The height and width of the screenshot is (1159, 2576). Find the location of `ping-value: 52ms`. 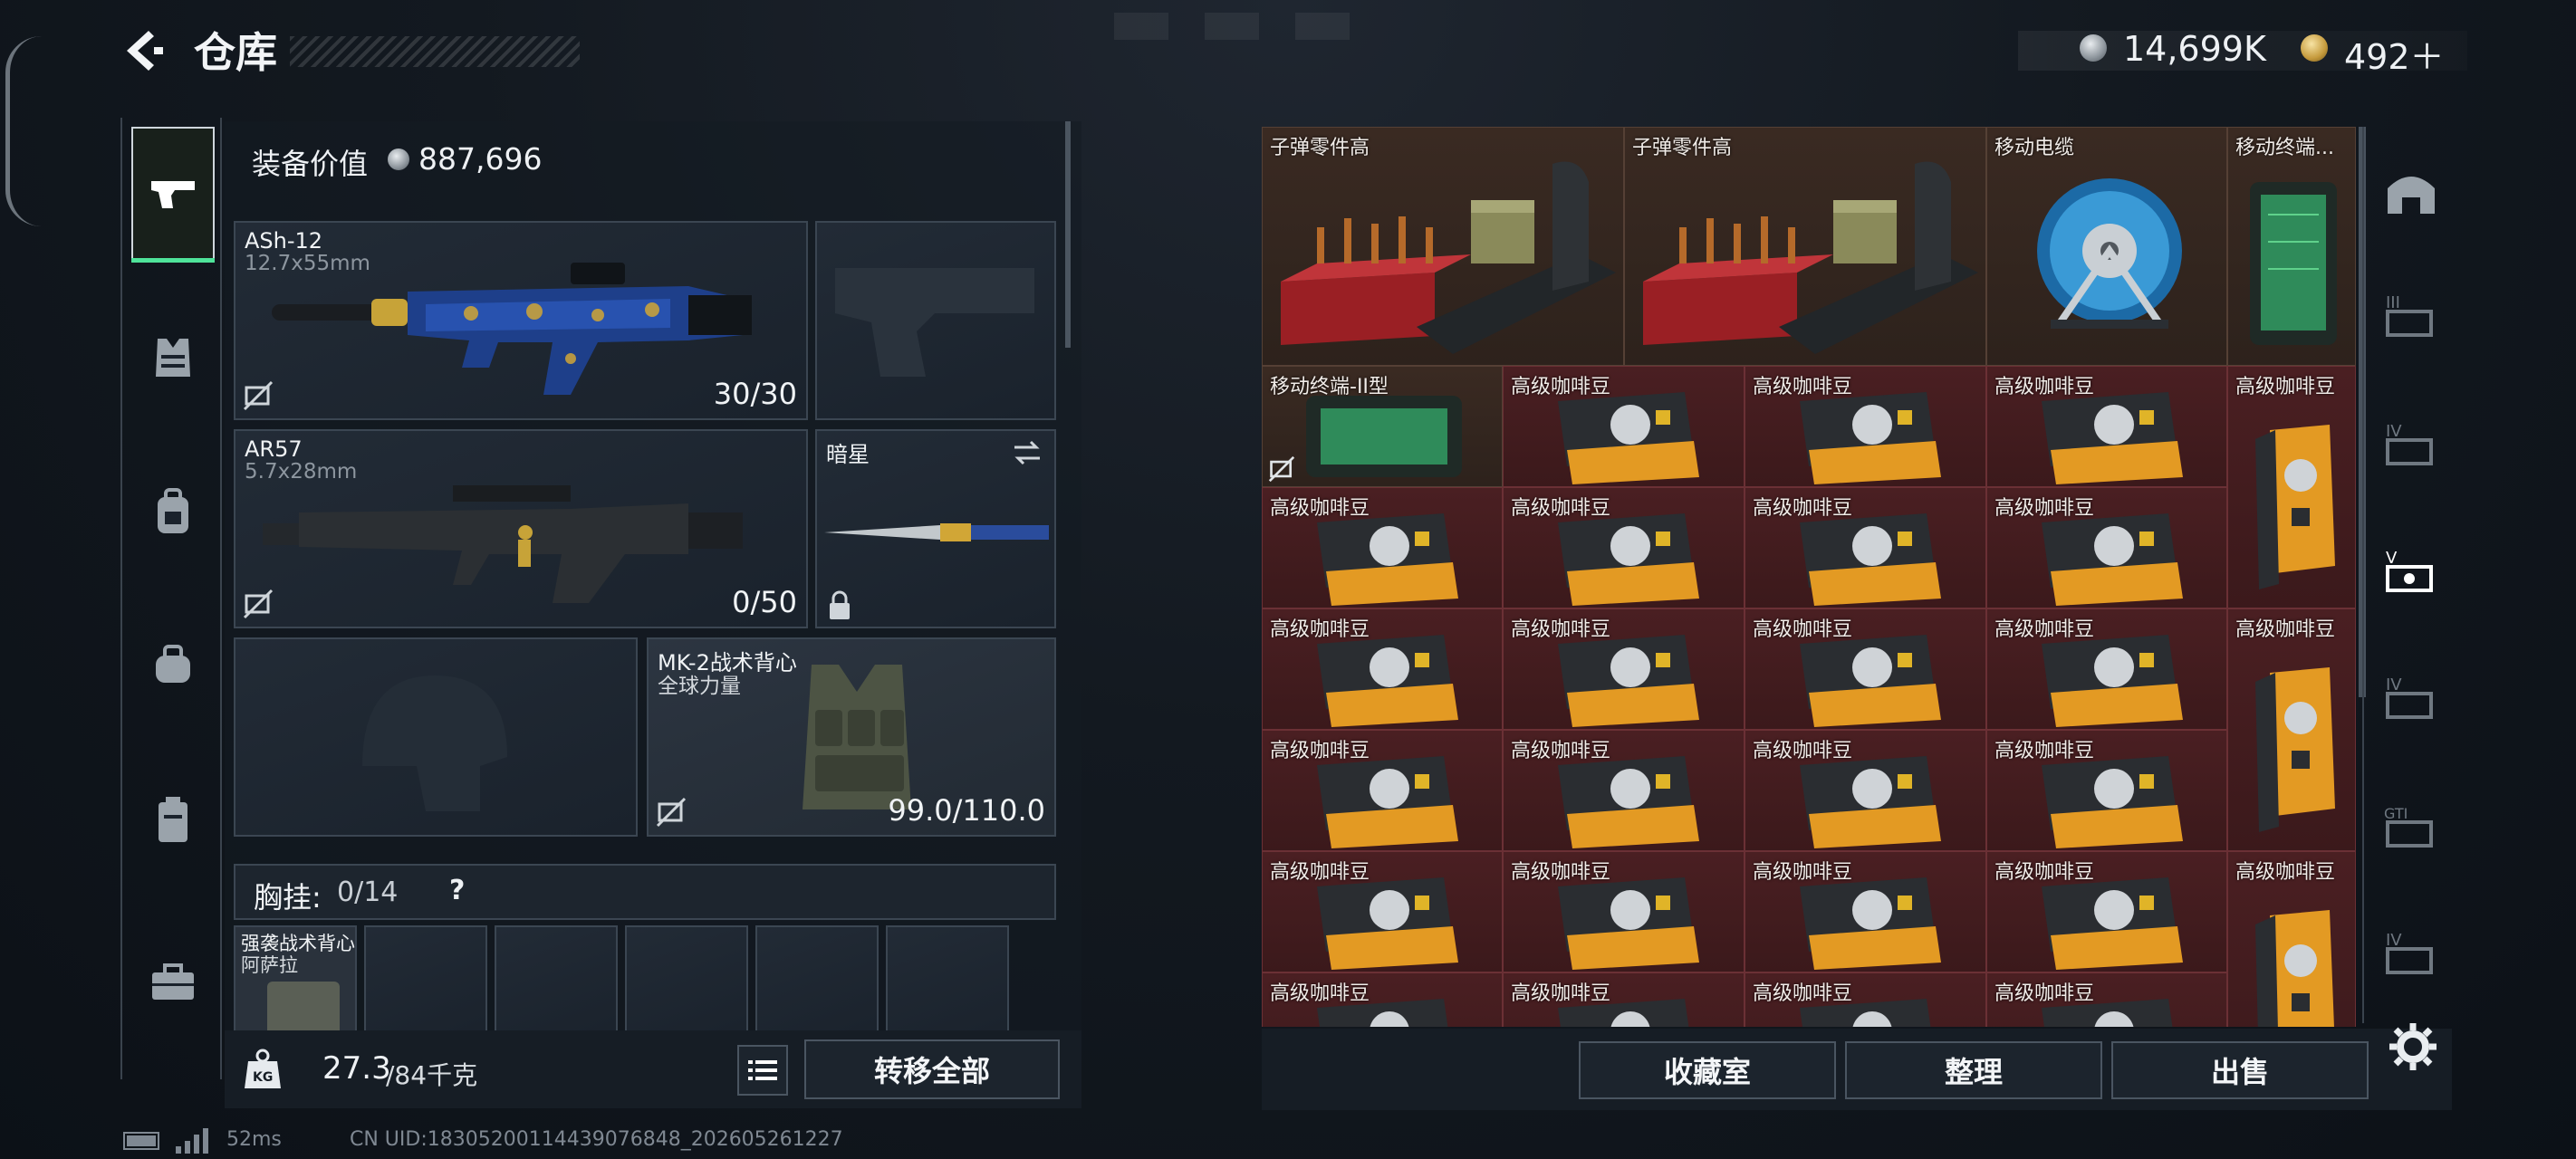

ping-value: 52ms is located at coordinates (254, 1139).